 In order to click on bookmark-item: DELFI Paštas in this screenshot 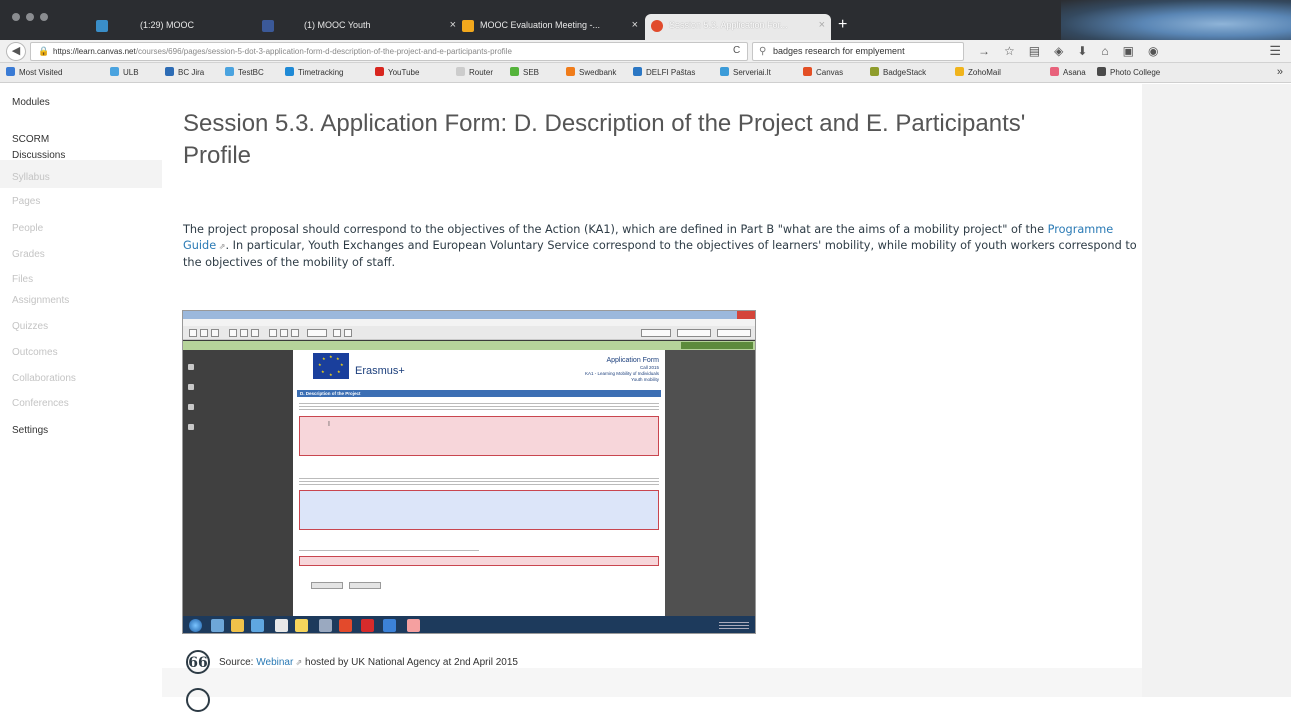, I will do `click(664, 73)`.